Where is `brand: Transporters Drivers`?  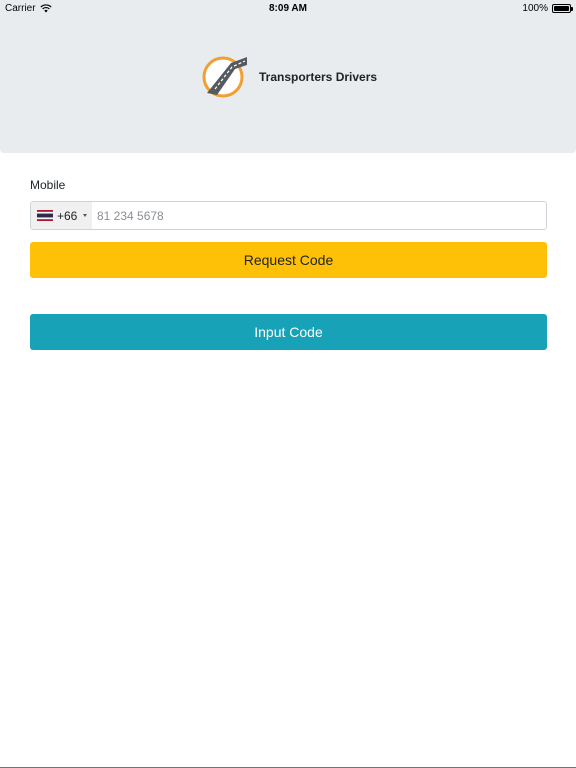
brand: Transporters Drivers is located at coordinates (289, 77).